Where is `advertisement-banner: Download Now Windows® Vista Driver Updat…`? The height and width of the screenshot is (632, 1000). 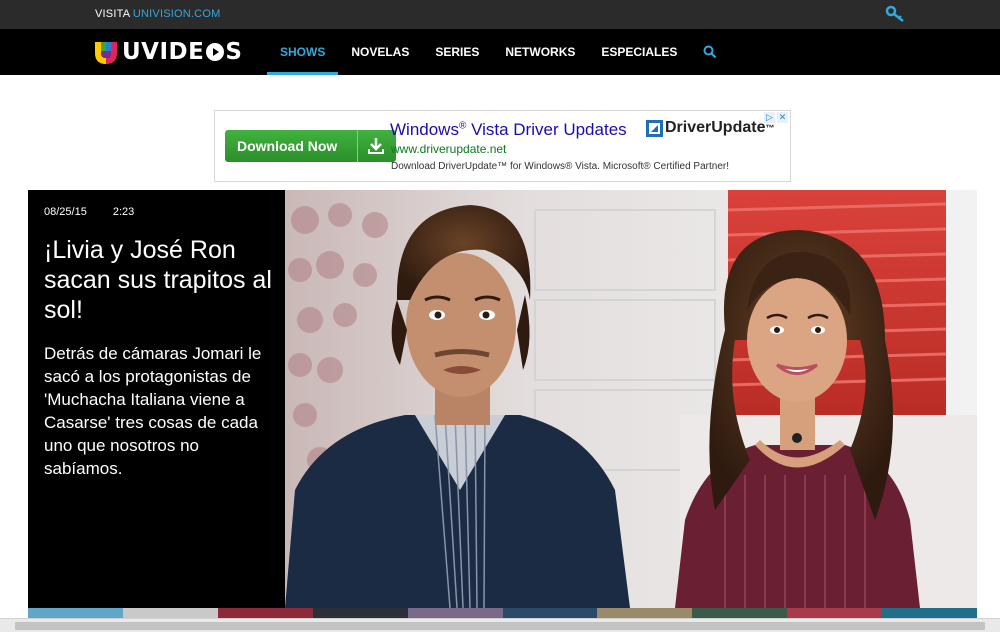 advertisement-banner: Download Now Windows® Vista Driver Updat… is located at coordinates (502, 146).